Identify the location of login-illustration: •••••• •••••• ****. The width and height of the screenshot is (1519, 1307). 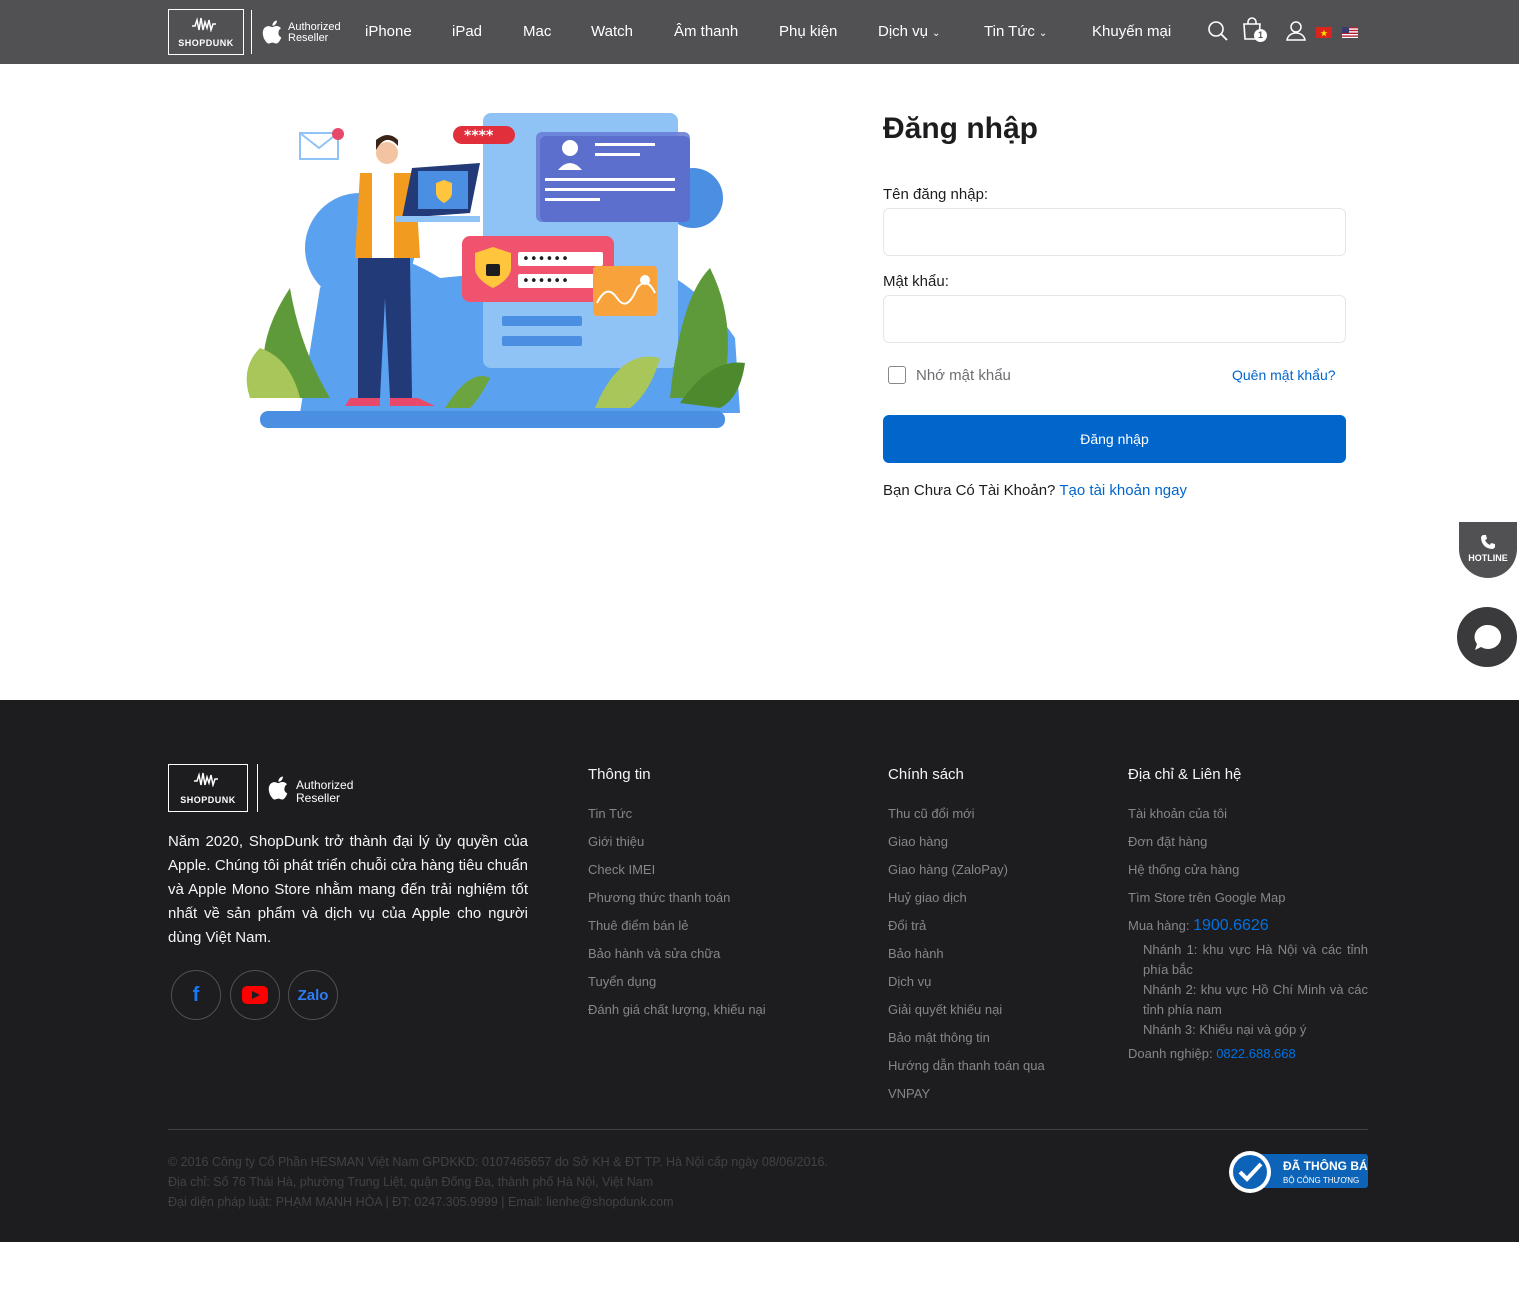
(495, 270).